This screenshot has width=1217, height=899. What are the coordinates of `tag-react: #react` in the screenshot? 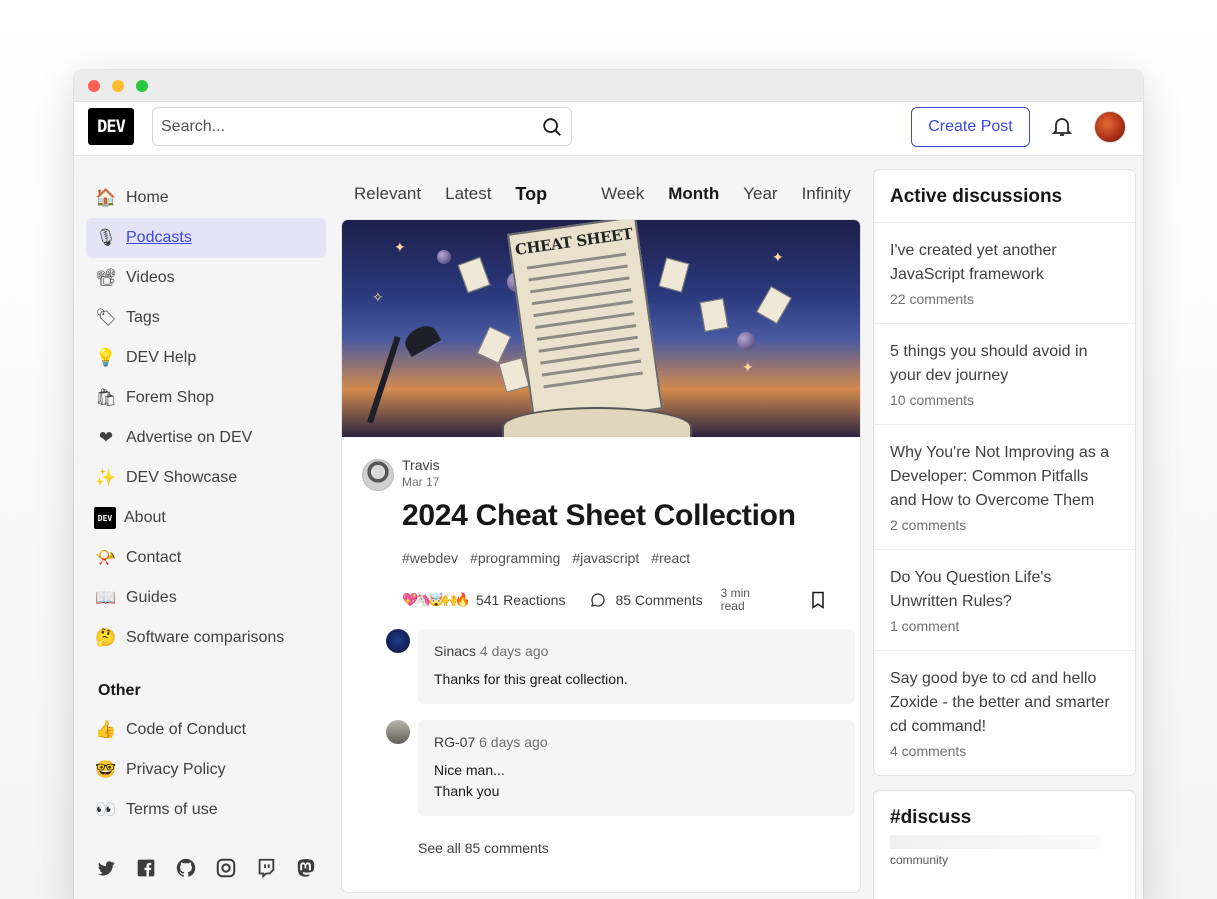 It's located at (670, 558).